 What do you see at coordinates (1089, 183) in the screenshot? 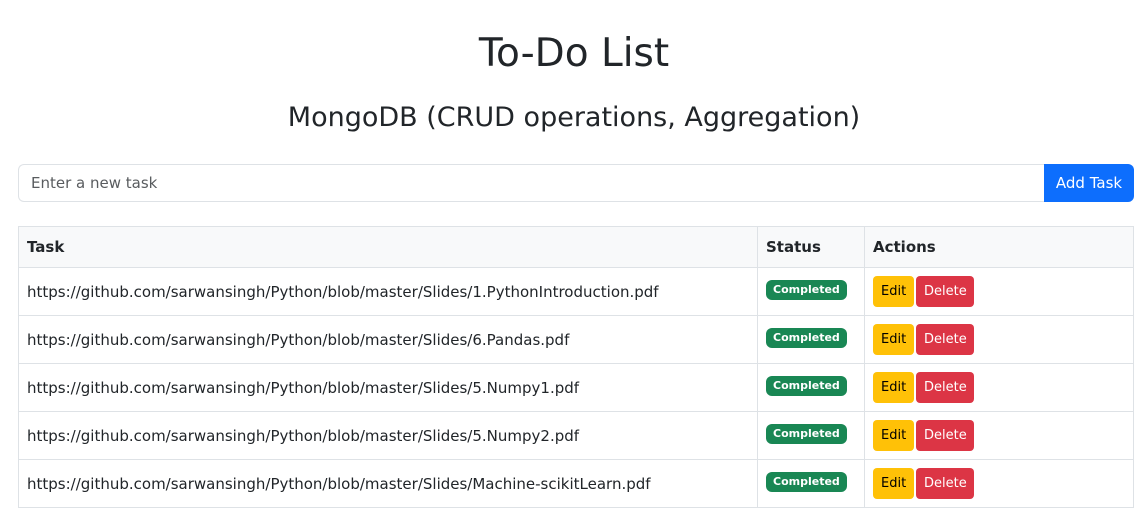
I see `add-task-button: Add Task` at bounding box center [1089, 183].